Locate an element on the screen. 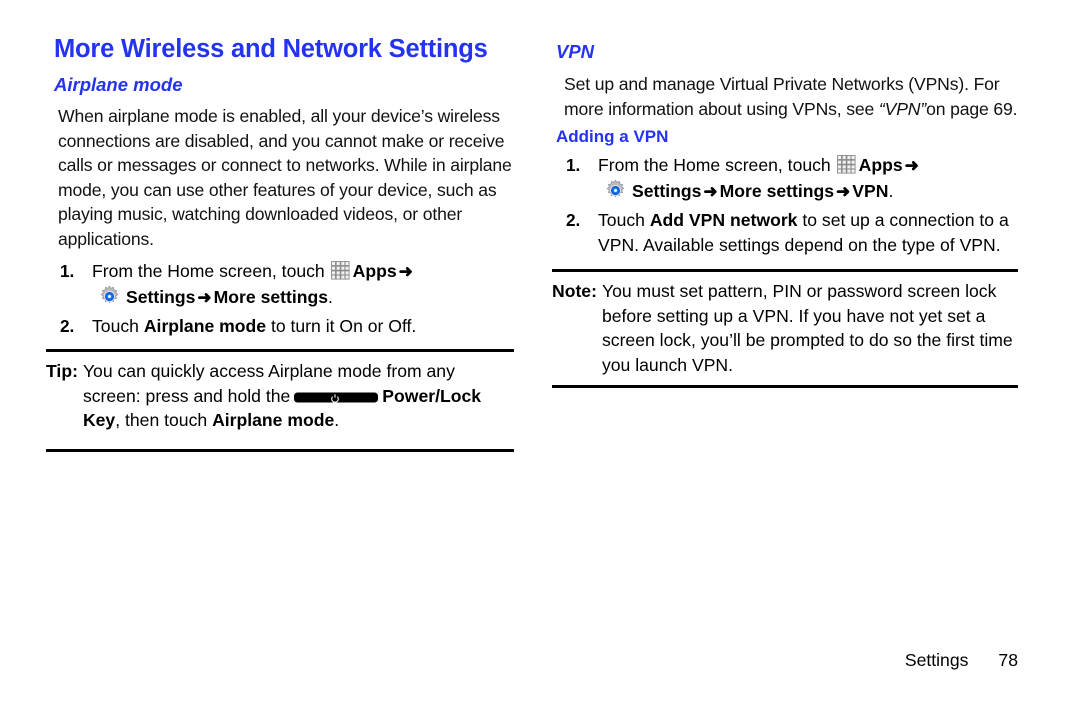  footer-page-number: 78 is located at coordinates (1008, 660).